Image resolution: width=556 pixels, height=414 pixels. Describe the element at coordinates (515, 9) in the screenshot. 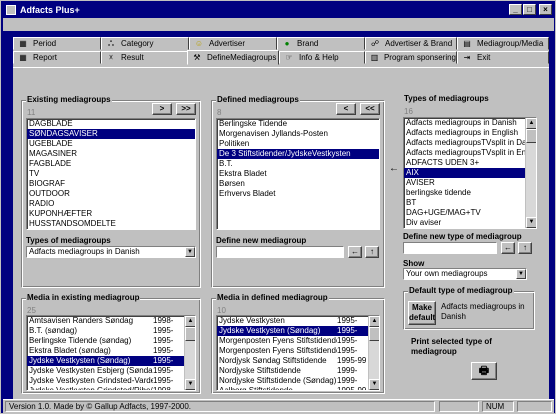

I see `minimize-button: _` at that location.